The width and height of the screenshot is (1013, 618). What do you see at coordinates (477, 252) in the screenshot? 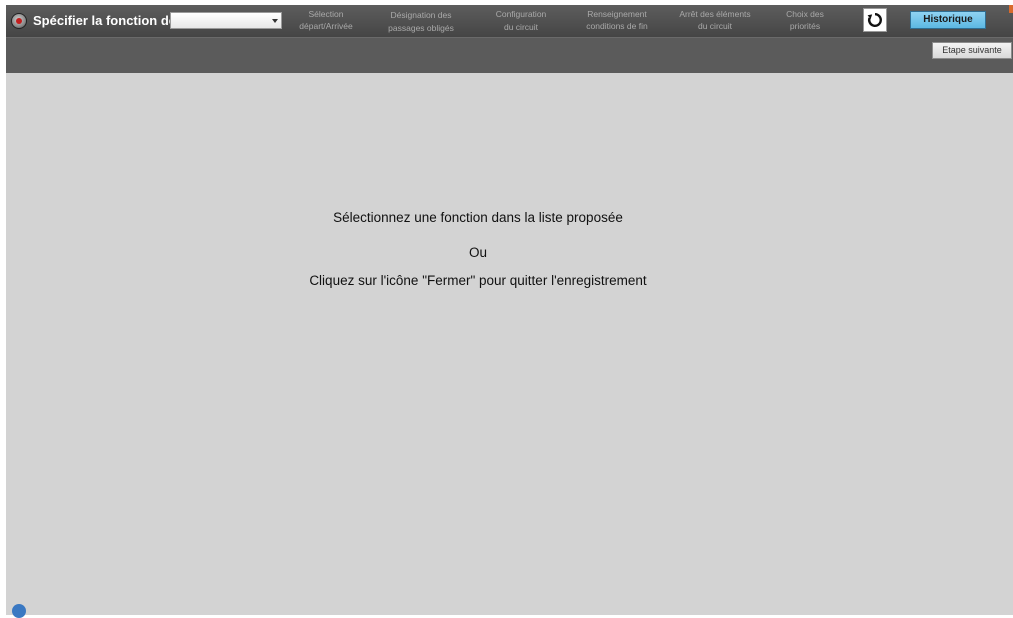
I see `or-text: Ou` at bounding box center [477, 252].